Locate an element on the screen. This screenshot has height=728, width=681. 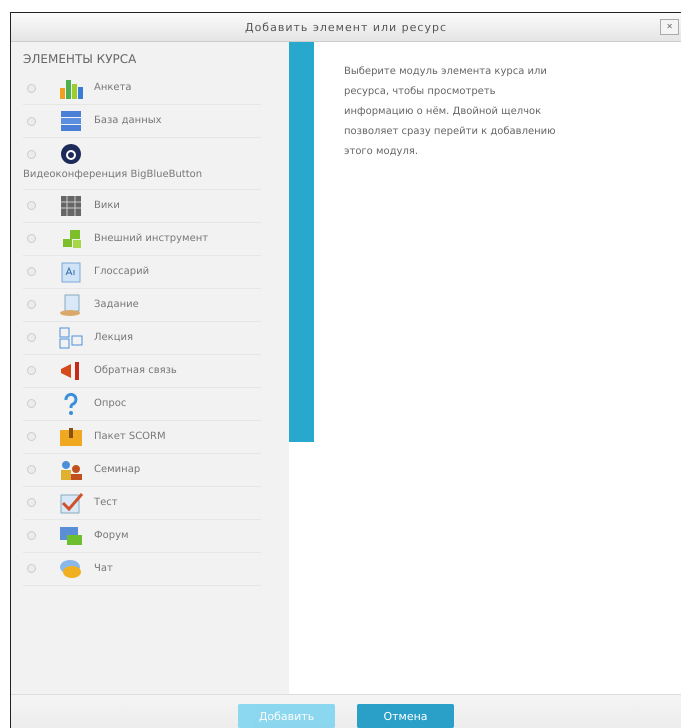
module-label: База данных is located at coordinates (128, 121).